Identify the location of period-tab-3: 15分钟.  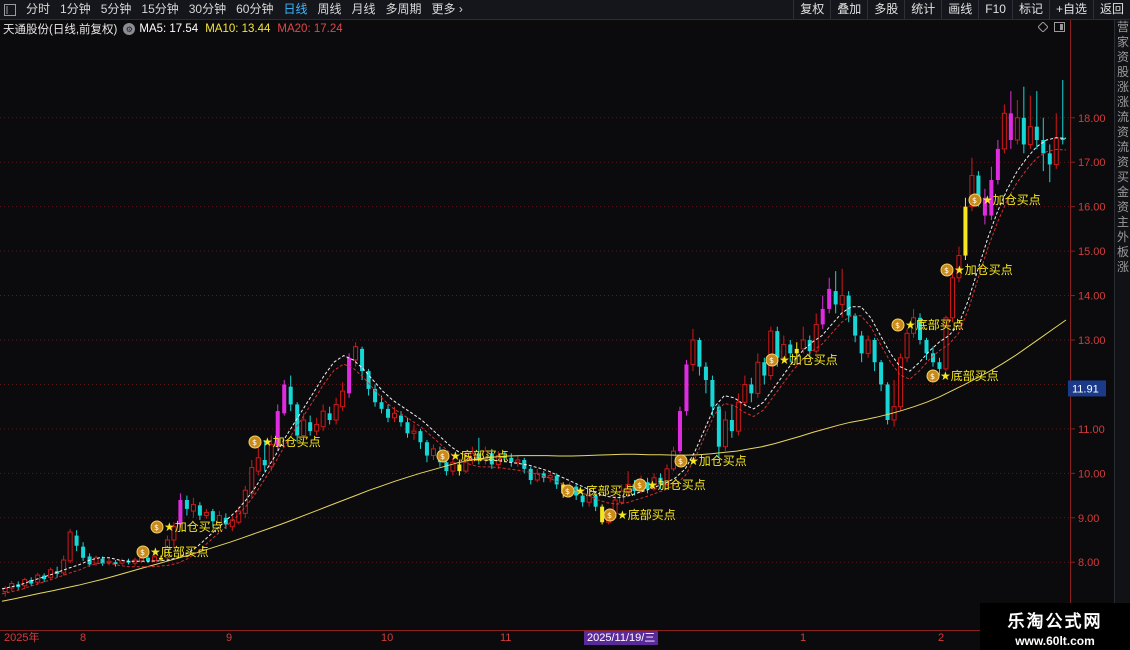
(159, 9).